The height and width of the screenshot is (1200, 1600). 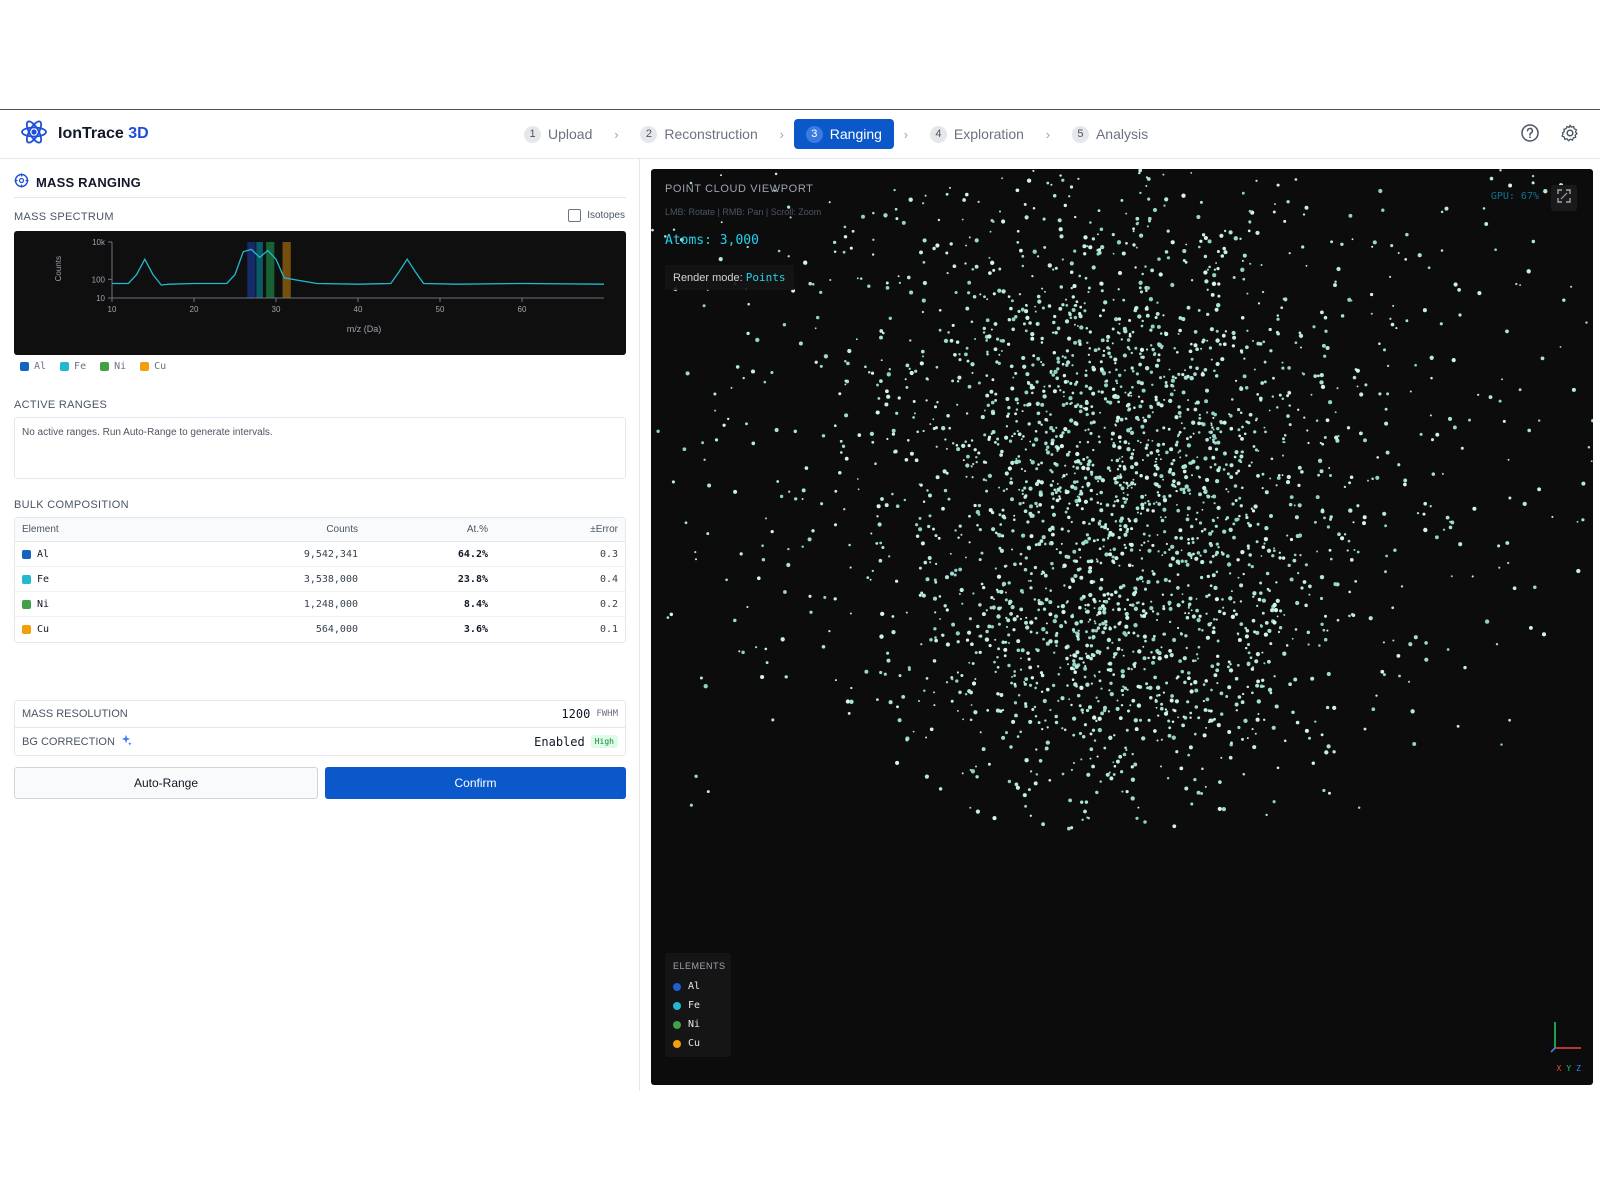 I want to click on col-counts: Counts, so click(x=270, y=530).